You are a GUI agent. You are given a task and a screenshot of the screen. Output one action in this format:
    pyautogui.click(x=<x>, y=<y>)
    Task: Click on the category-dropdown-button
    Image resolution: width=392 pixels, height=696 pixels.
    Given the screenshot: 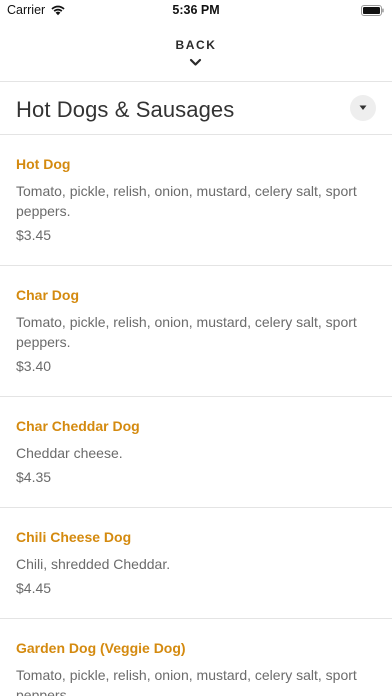 What is the action you would take?
    pyautogui.click(x=363, y=108)
    